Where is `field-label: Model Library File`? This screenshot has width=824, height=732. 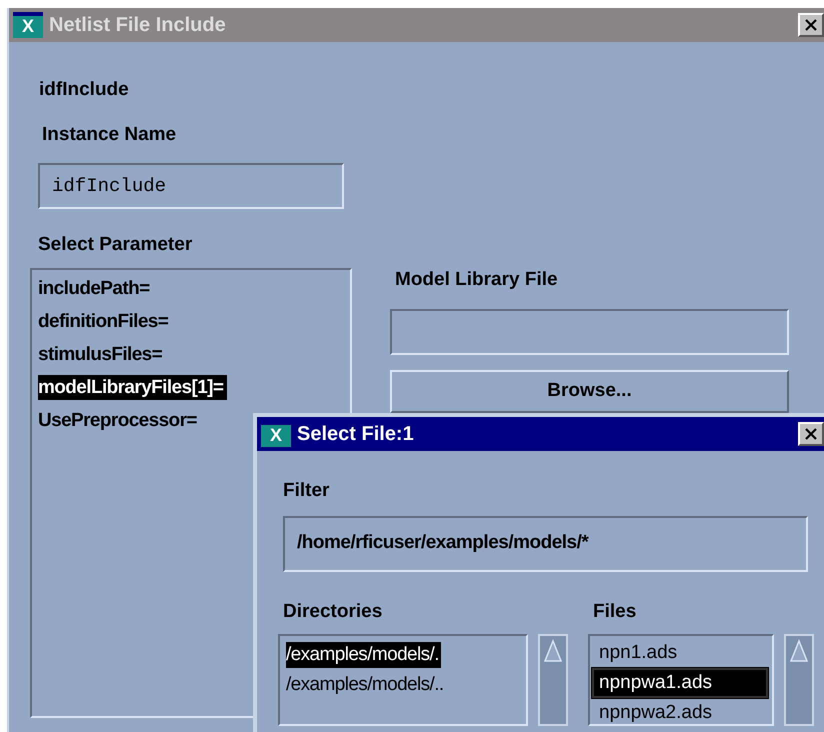 field-label: Model Library File is located at coordinates (477, 280).